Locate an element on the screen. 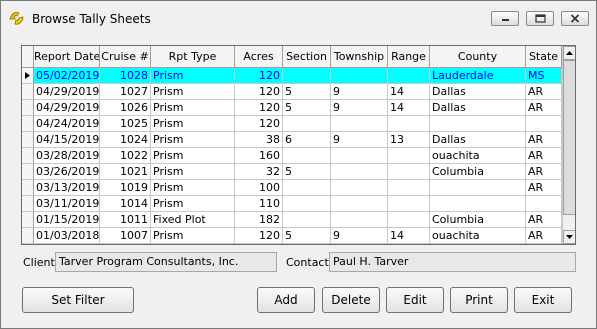  cell-report-date: 04/15/2019 is located at coordinates (67, 140).